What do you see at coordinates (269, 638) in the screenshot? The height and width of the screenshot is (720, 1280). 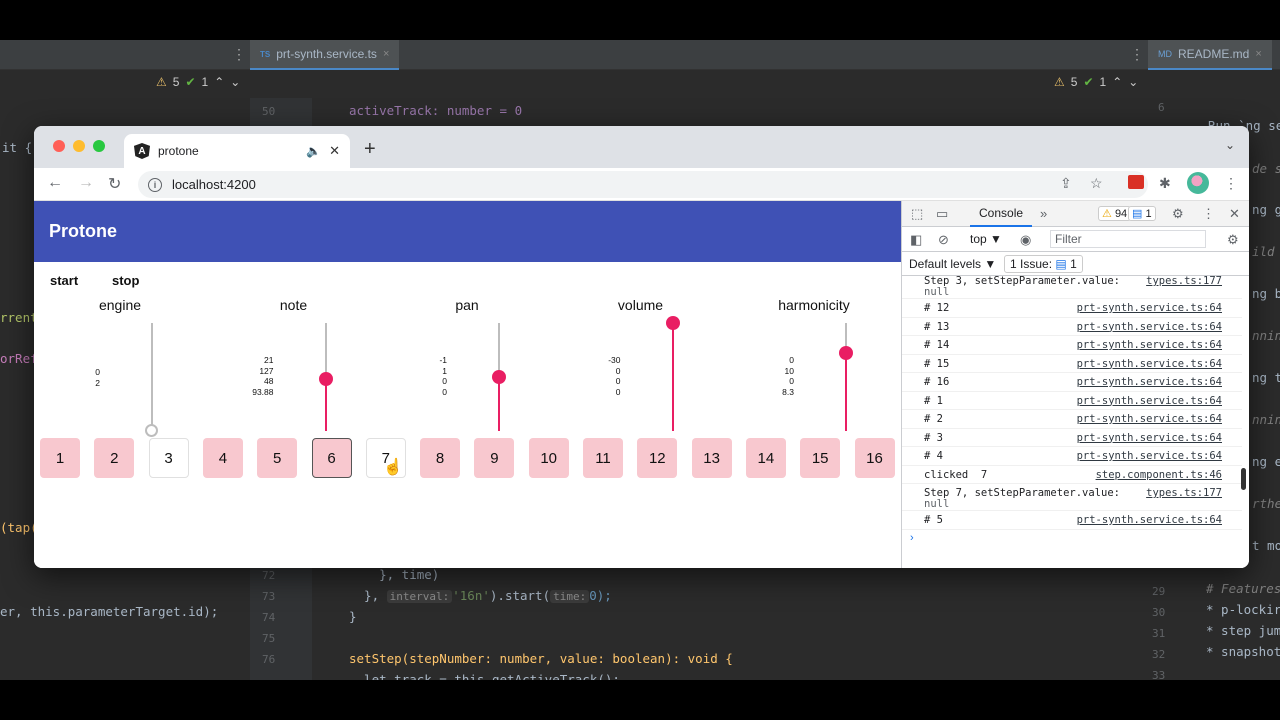 I see `line-number: 75` at bounding box center [269, 638].